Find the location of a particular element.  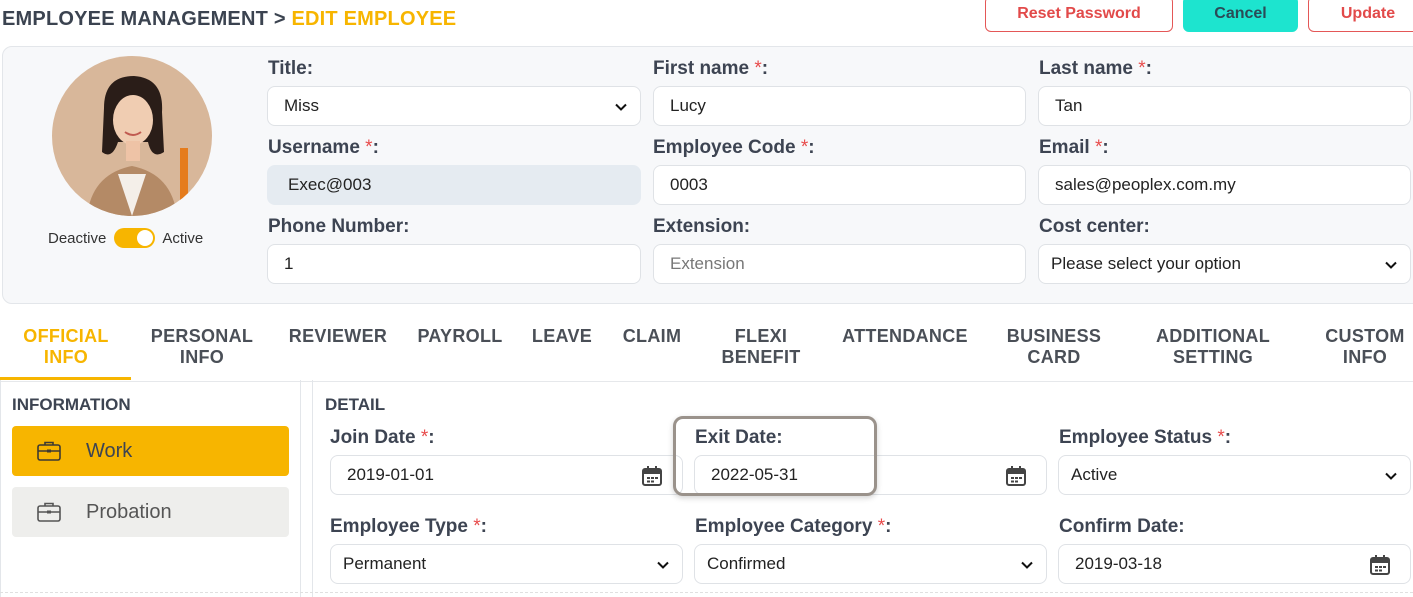

employee-type-label: Employee Type *: is located at coordinates (408, 526).